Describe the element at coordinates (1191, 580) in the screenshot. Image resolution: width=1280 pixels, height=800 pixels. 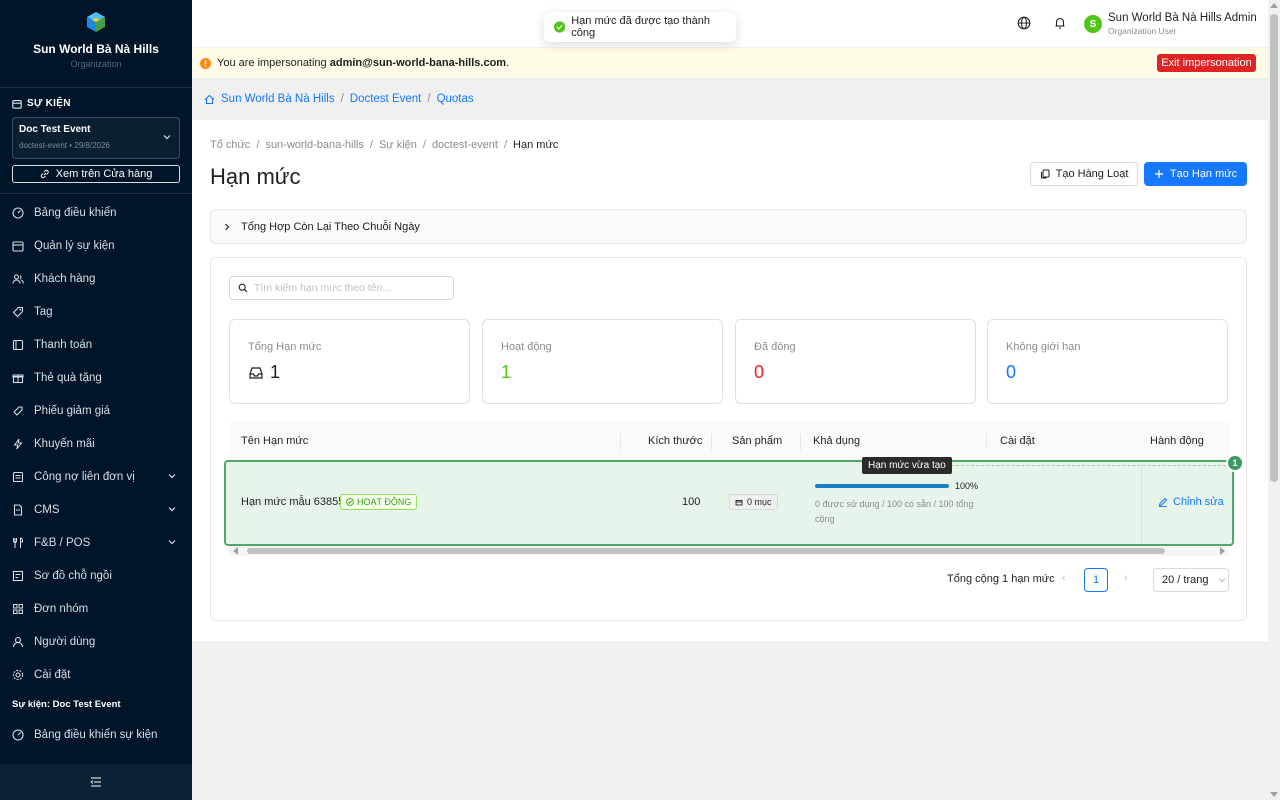
I see `page-size-select: 20 / trang` at that location.